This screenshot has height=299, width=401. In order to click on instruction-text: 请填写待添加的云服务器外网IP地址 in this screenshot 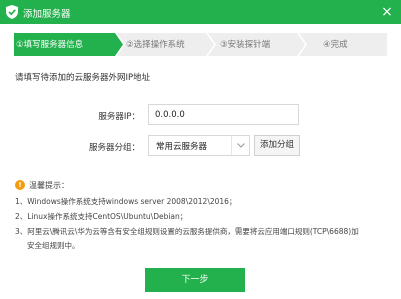, I will do `click(83, 78)`.